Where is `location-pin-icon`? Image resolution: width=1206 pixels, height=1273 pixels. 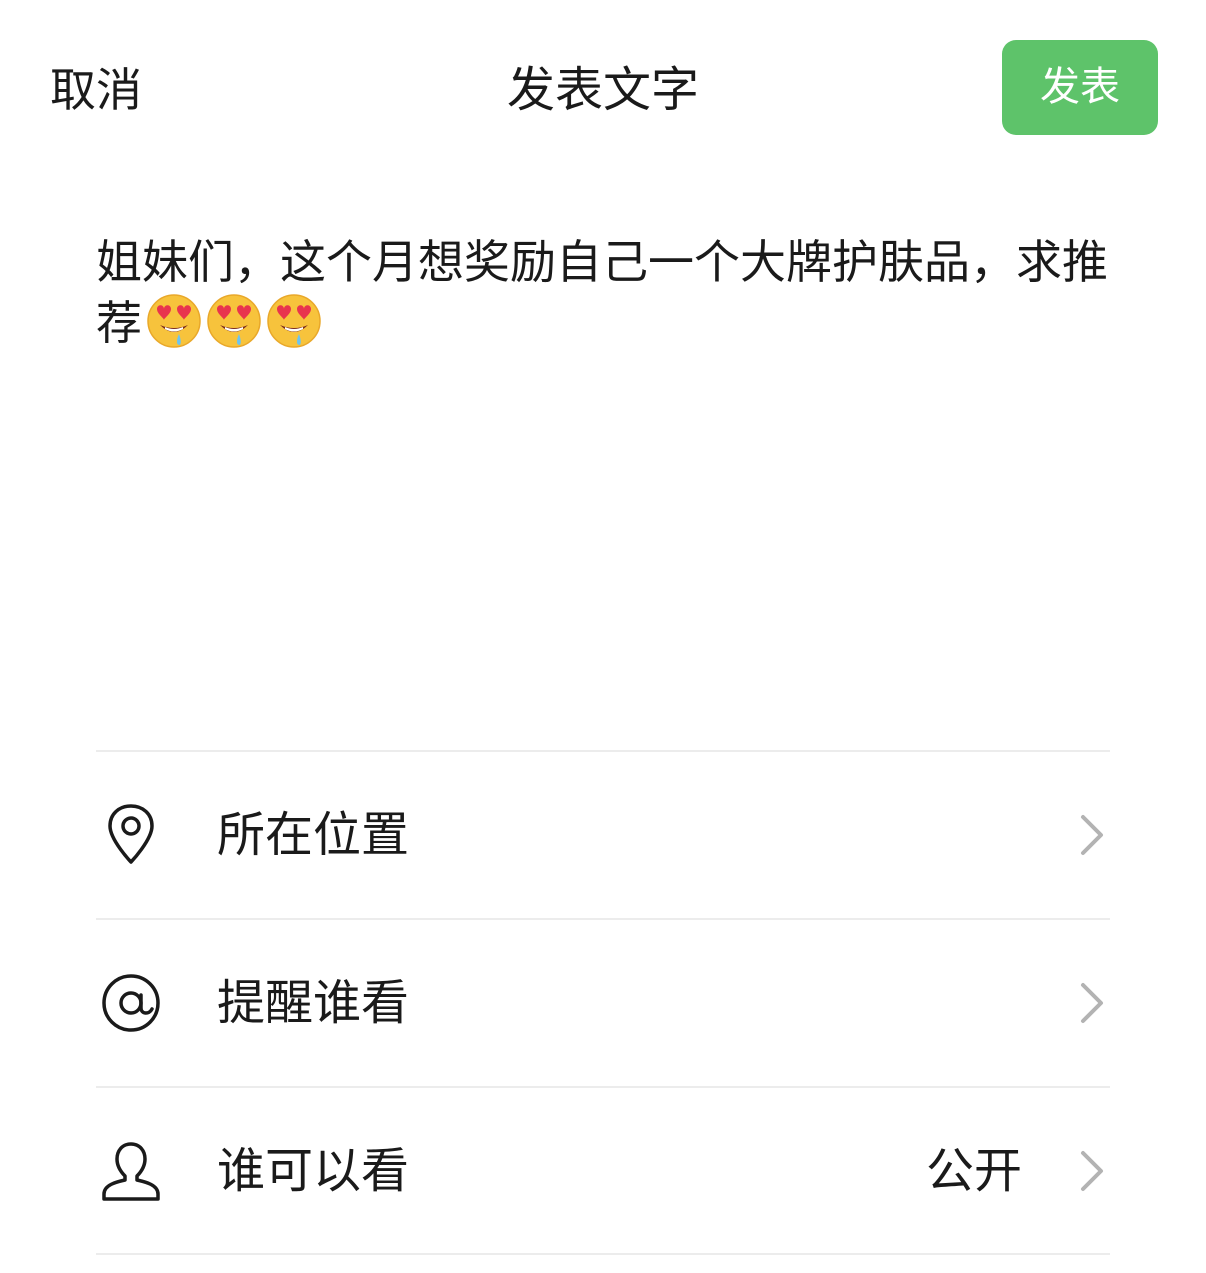 location-pin-icon is located at coordinates (131, 834).